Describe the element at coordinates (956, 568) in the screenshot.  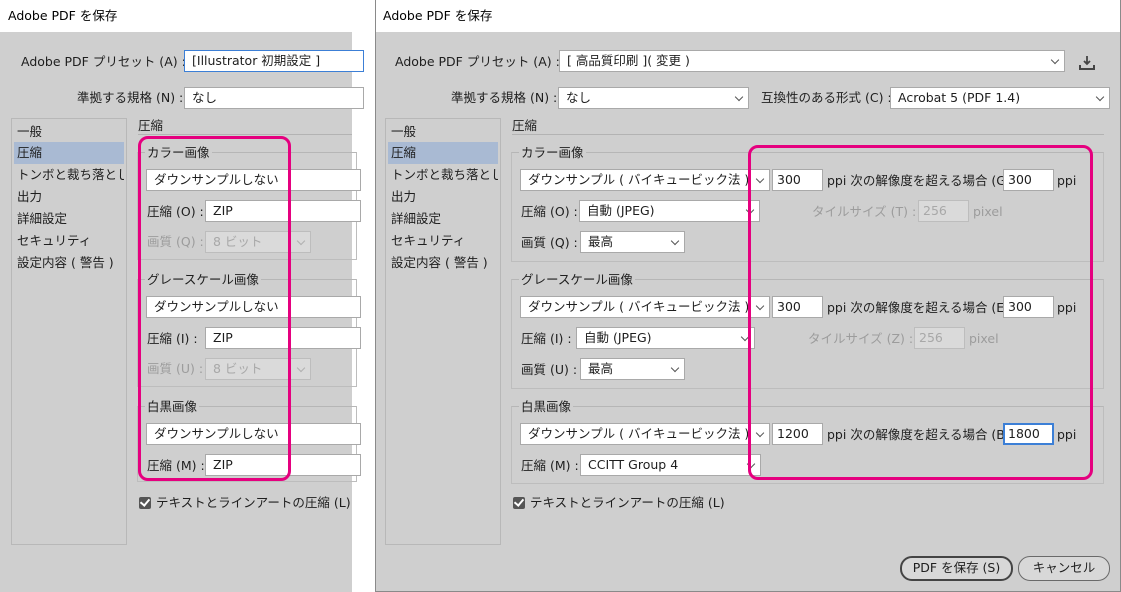
I see `save-pdf-button: PDF を保存 (S)` at that location.